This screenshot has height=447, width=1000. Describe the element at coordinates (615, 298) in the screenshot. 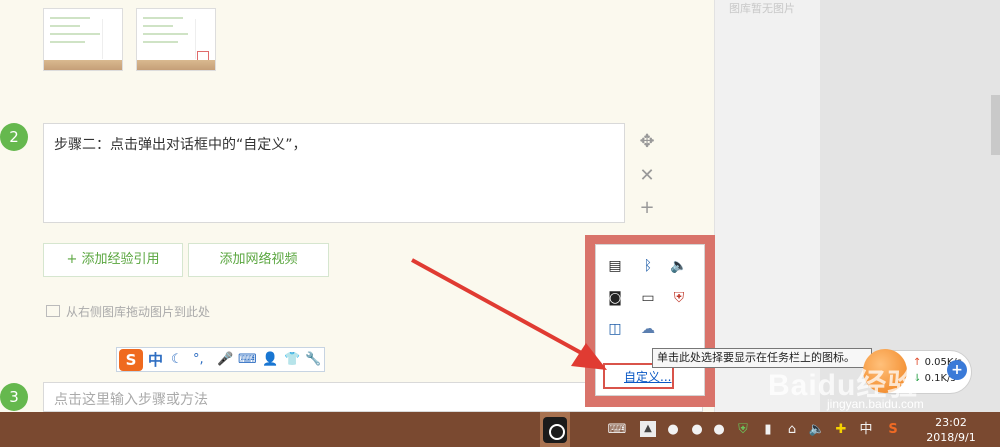

I see `player-icon: ◙` at that location.